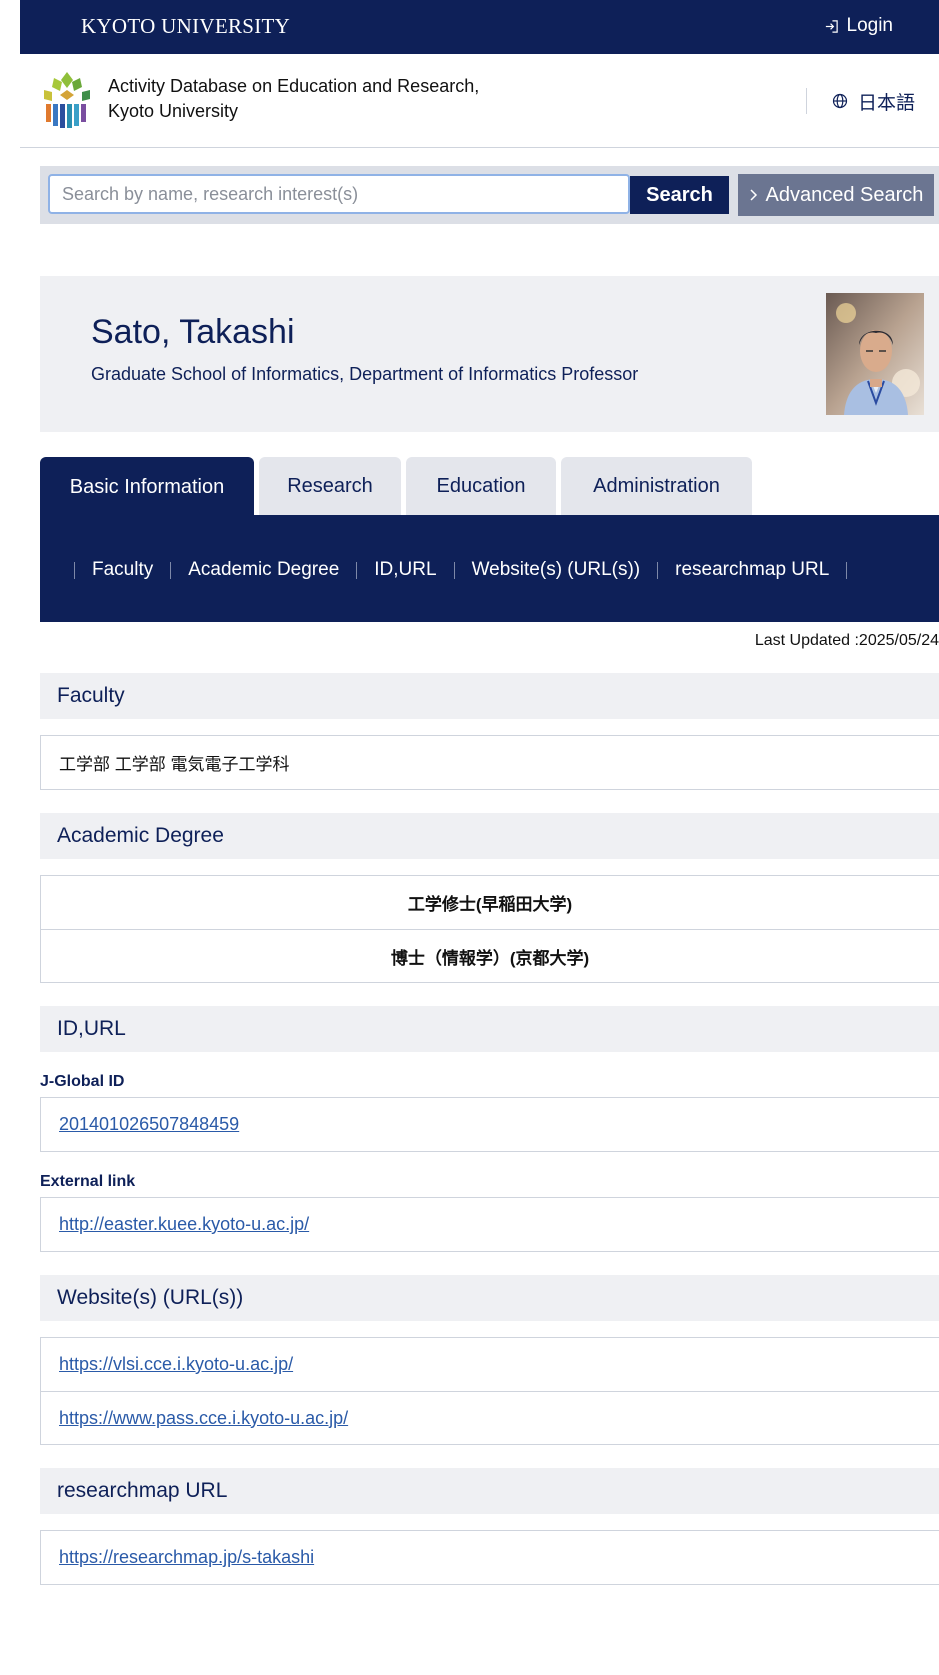 This screenshot has width=939, height=1675. I want to click on chevron-right-icon, so click(753, 195).